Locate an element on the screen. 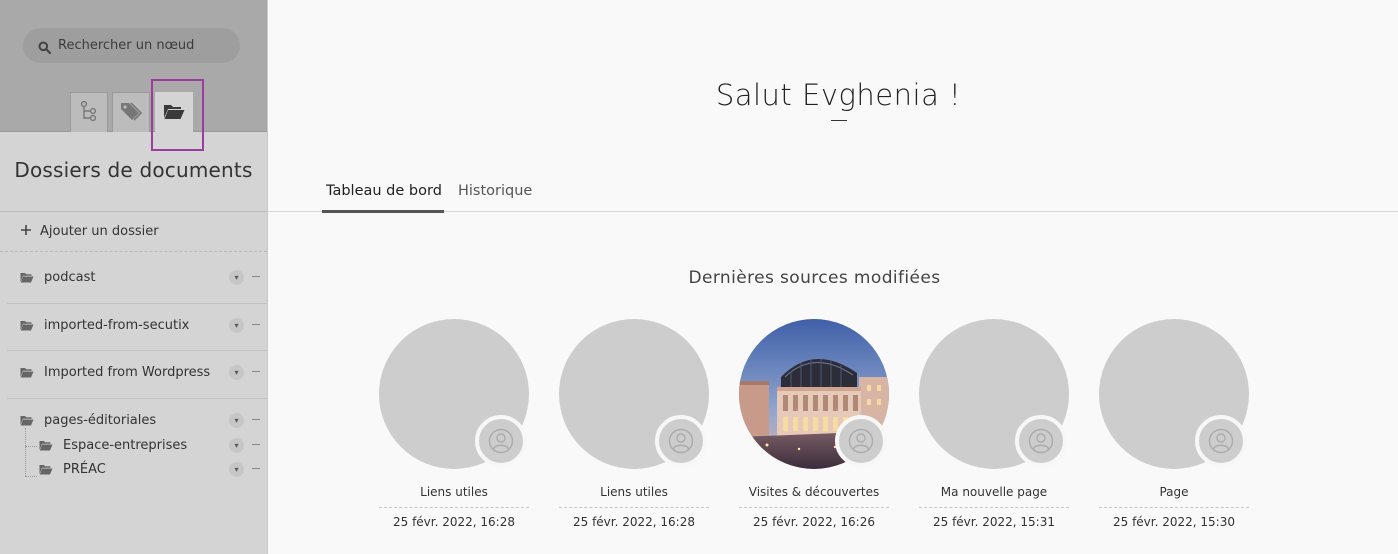  folder-item-preac: PRÉAC ▾ is located at coordinates (133, 469).